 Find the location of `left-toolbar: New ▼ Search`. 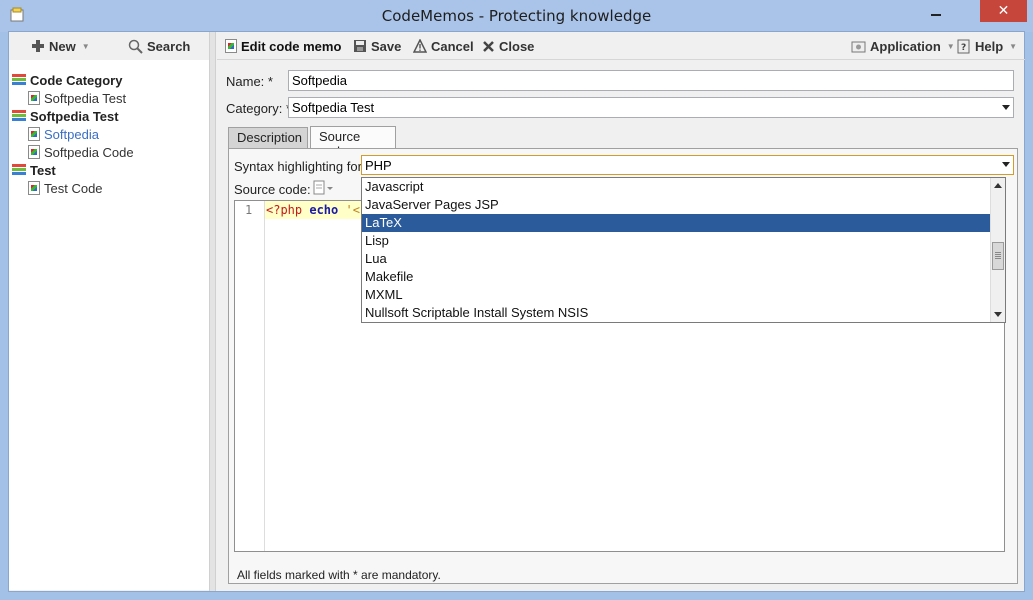

left-toolbar: New ▼ Search is located at coordinates (109, 46).